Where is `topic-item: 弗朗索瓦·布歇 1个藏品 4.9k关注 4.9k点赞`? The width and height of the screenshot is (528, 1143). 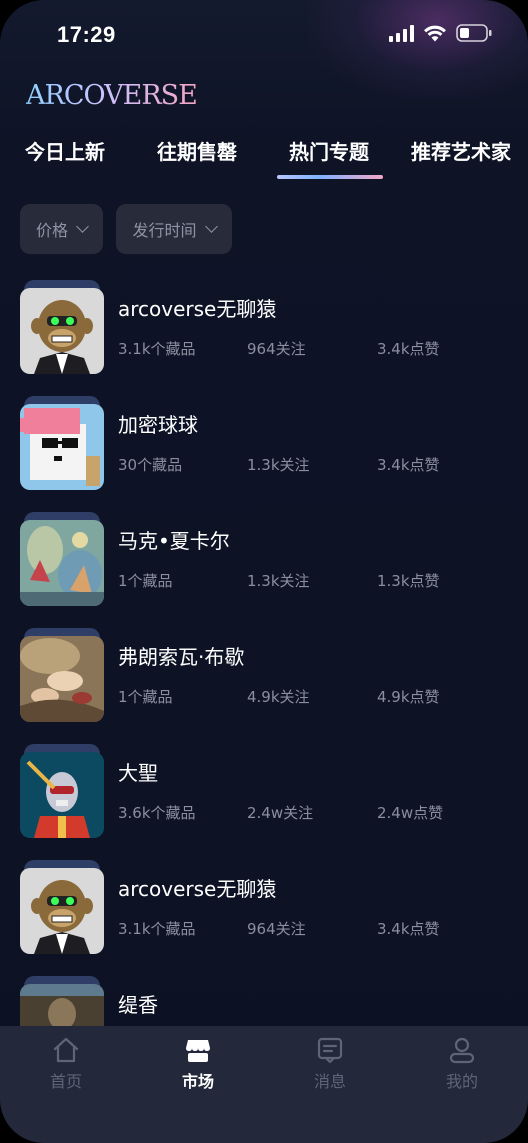 topic-item: 弗朗索瓦·布歇 1个藏品 4.9k关注 4.9k点赞 is located at coordinates (264, 678).